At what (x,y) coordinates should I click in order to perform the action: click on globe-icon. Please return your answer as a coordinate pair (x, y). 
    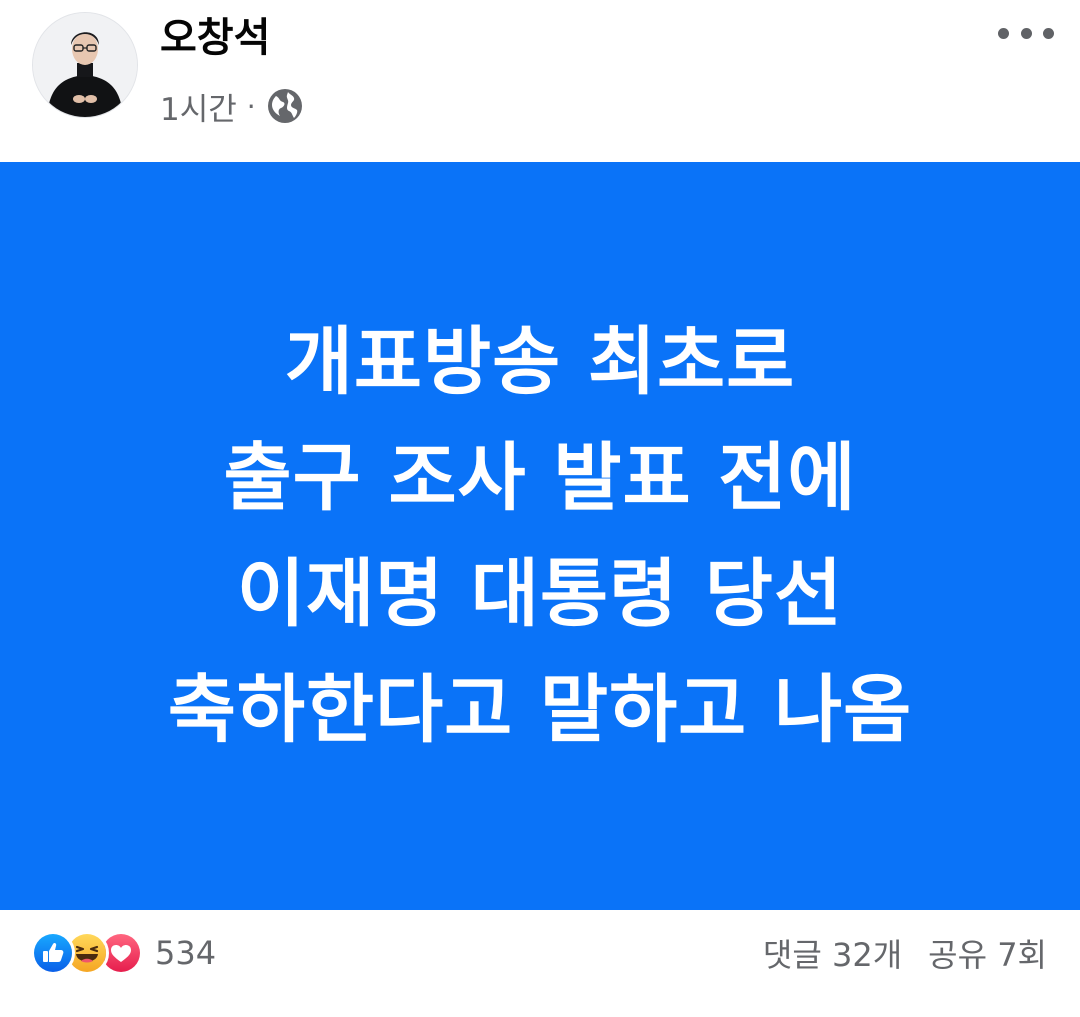
    Looking at the image, I should click on (285, 106).